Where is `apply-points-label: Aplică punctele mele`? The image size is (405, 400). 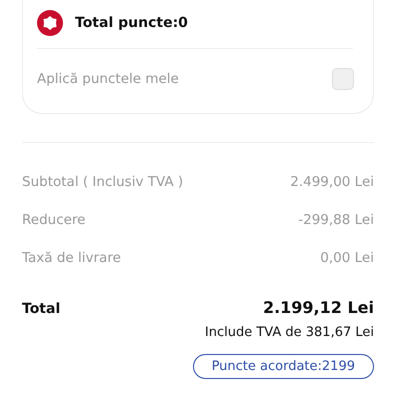 apply-points-label: Aplică punctele mele is located at coordinates (108, 79).